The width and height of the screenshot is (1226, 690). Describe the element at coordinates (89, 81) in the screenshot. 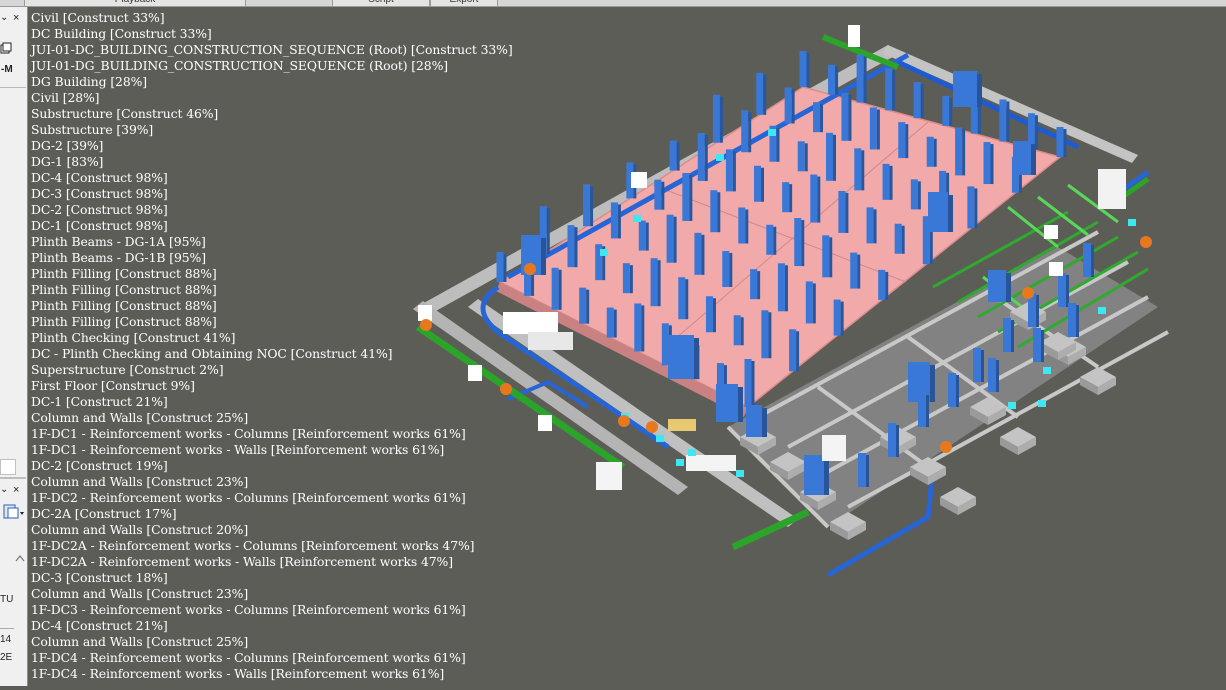

I see `task-label: DG Building [28%]` at that location.